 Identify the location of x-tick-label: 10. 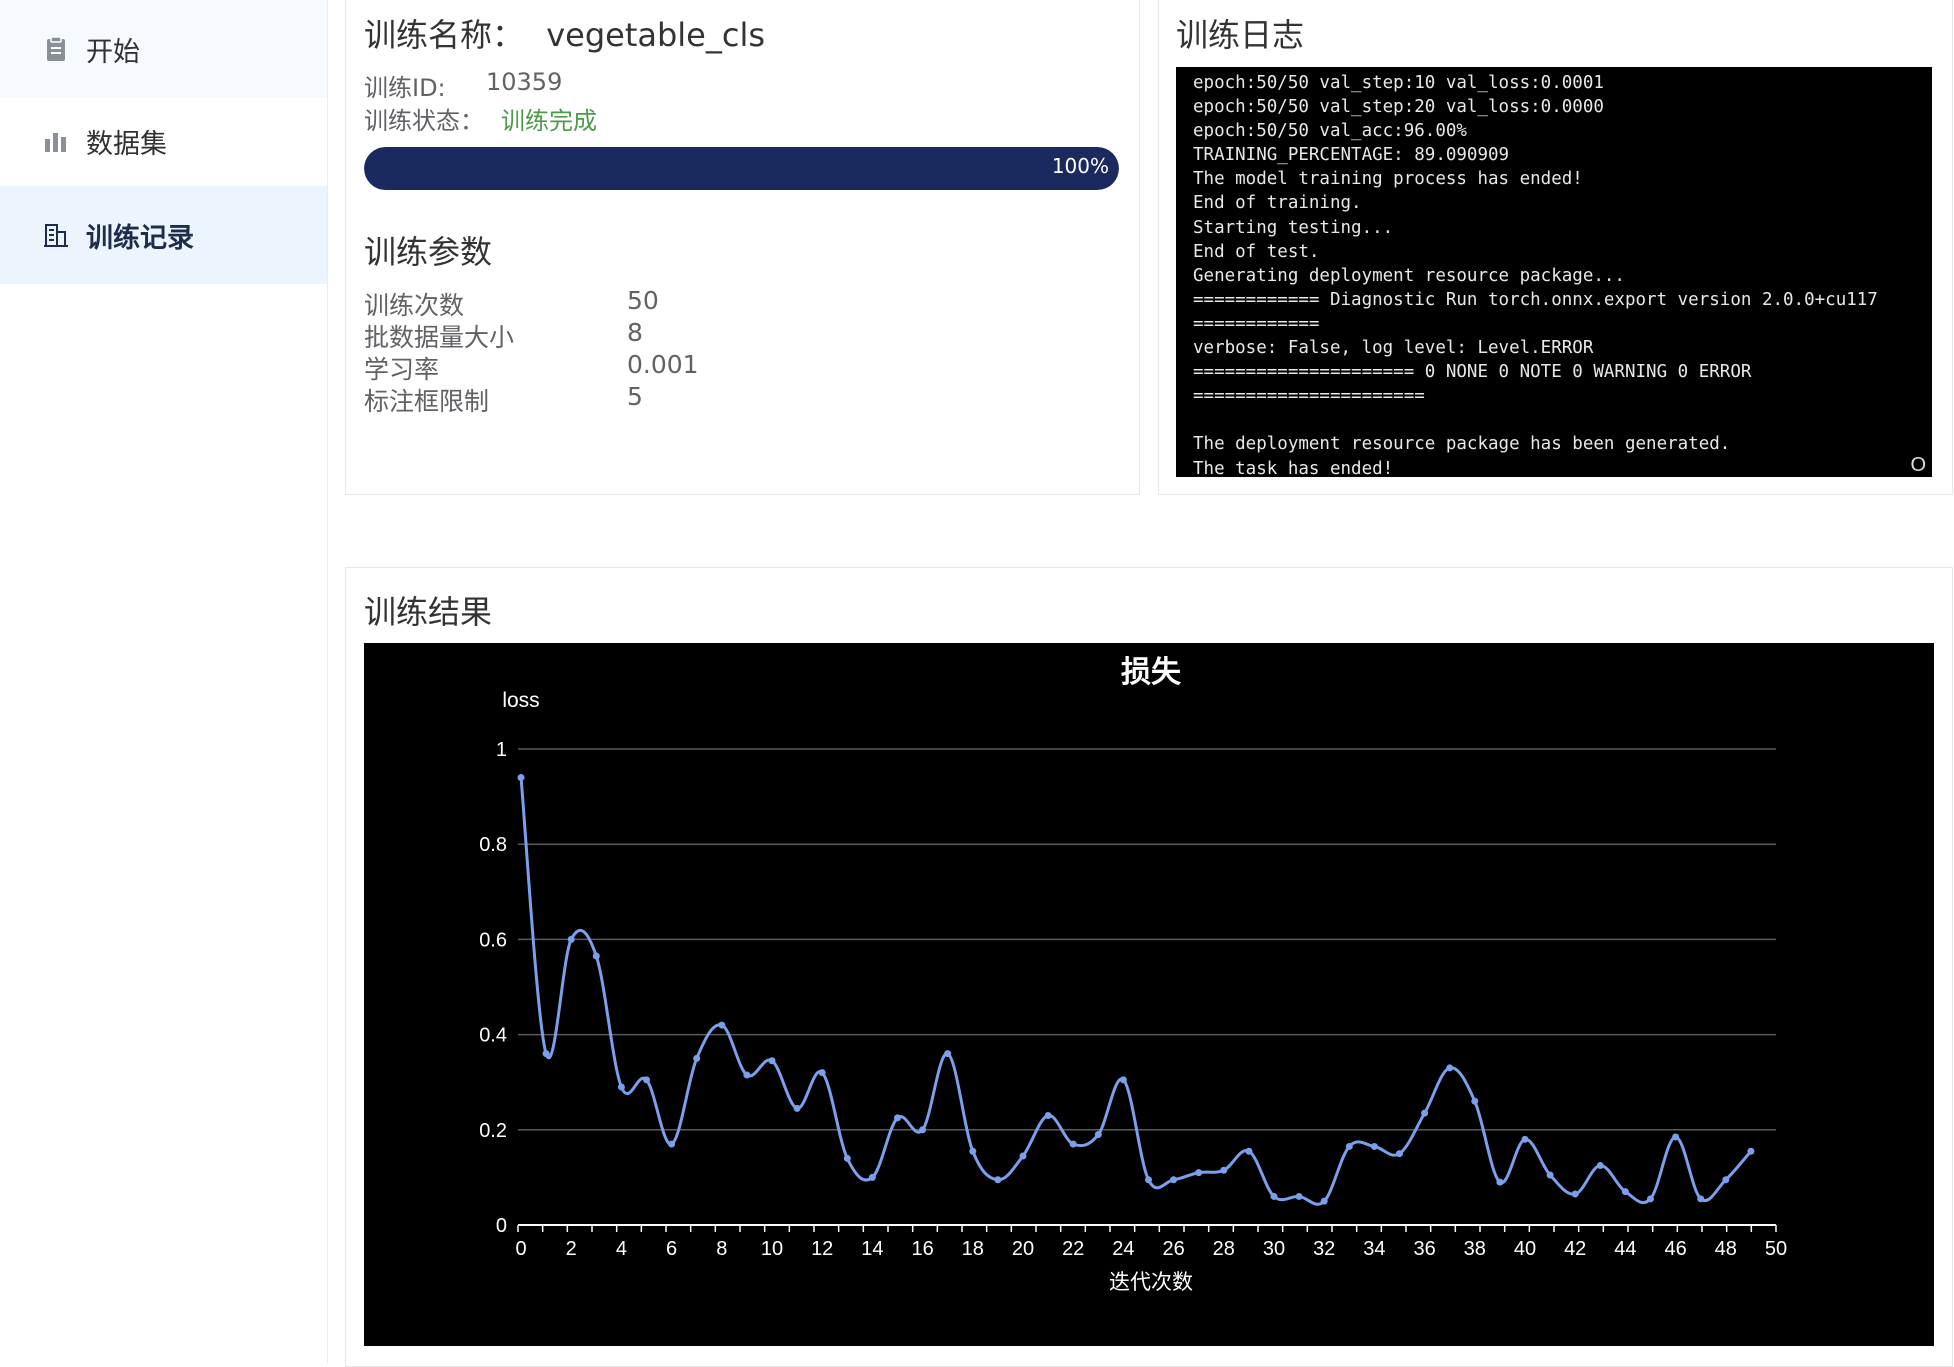
(772, 1249).